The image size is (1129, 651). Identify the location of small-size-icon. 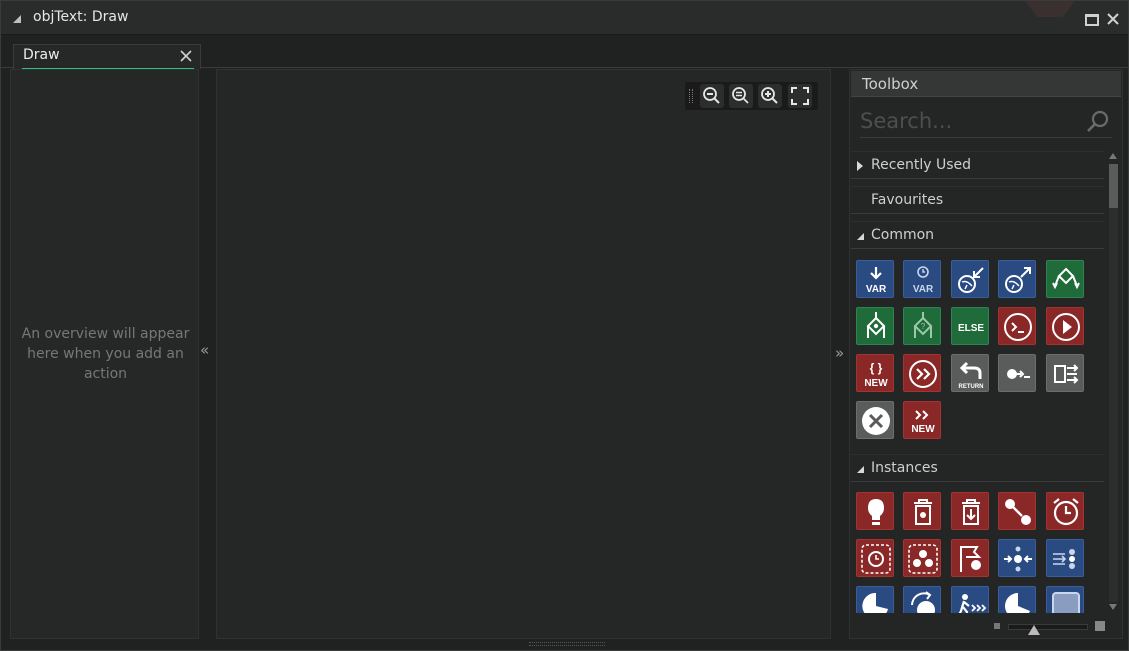
(997, 626).